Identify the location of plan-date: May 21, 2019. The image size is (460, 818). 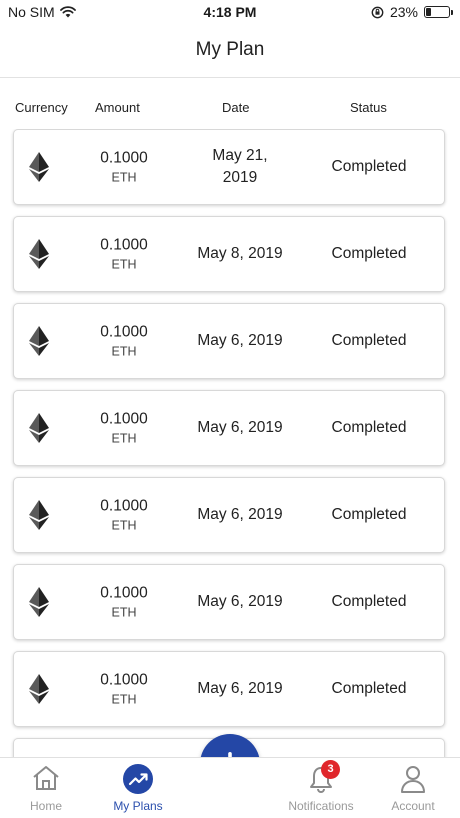
(240, 166).